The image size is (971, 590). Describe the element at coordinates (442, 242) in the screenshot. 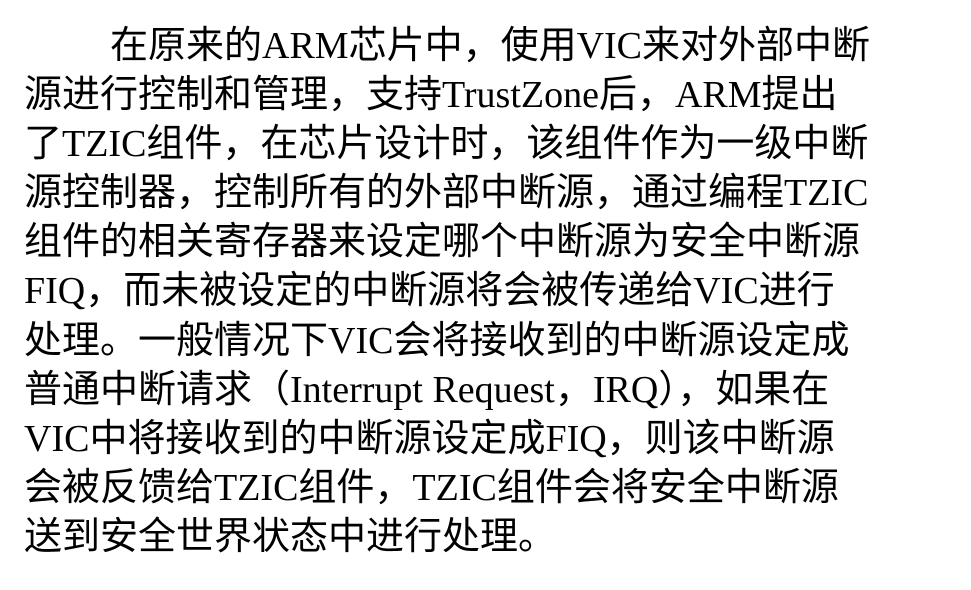

I see `text-line: 组件的相关寄存器来设定哪个中断源为安全中断源` at that location.